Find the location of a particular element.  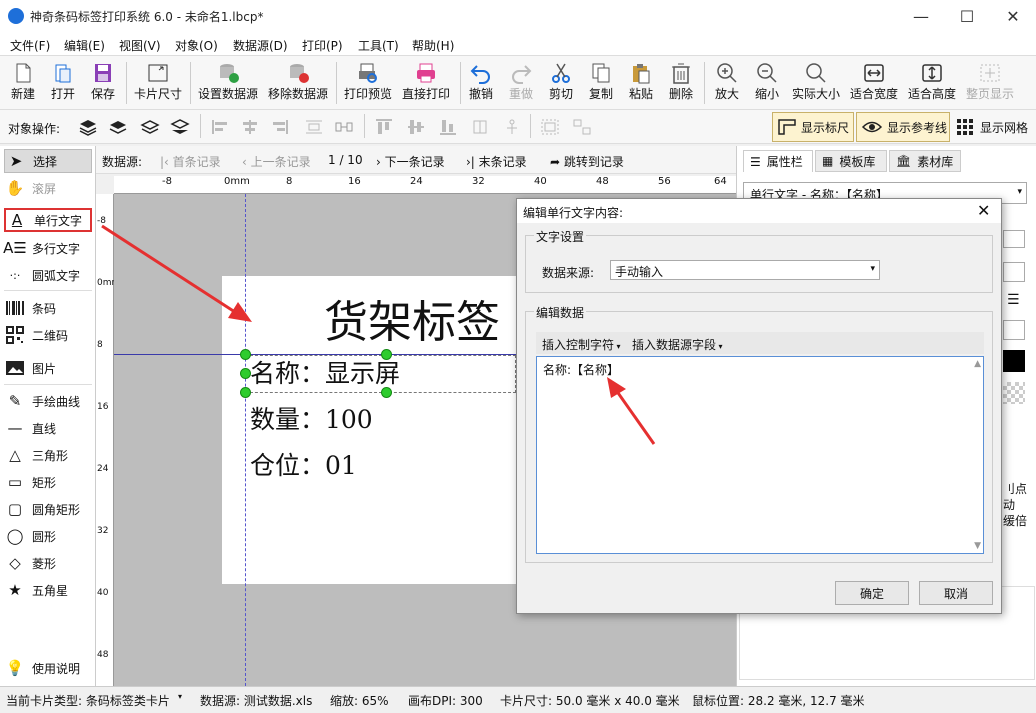

open-button: 打开 is located at coordinates (63, 83).